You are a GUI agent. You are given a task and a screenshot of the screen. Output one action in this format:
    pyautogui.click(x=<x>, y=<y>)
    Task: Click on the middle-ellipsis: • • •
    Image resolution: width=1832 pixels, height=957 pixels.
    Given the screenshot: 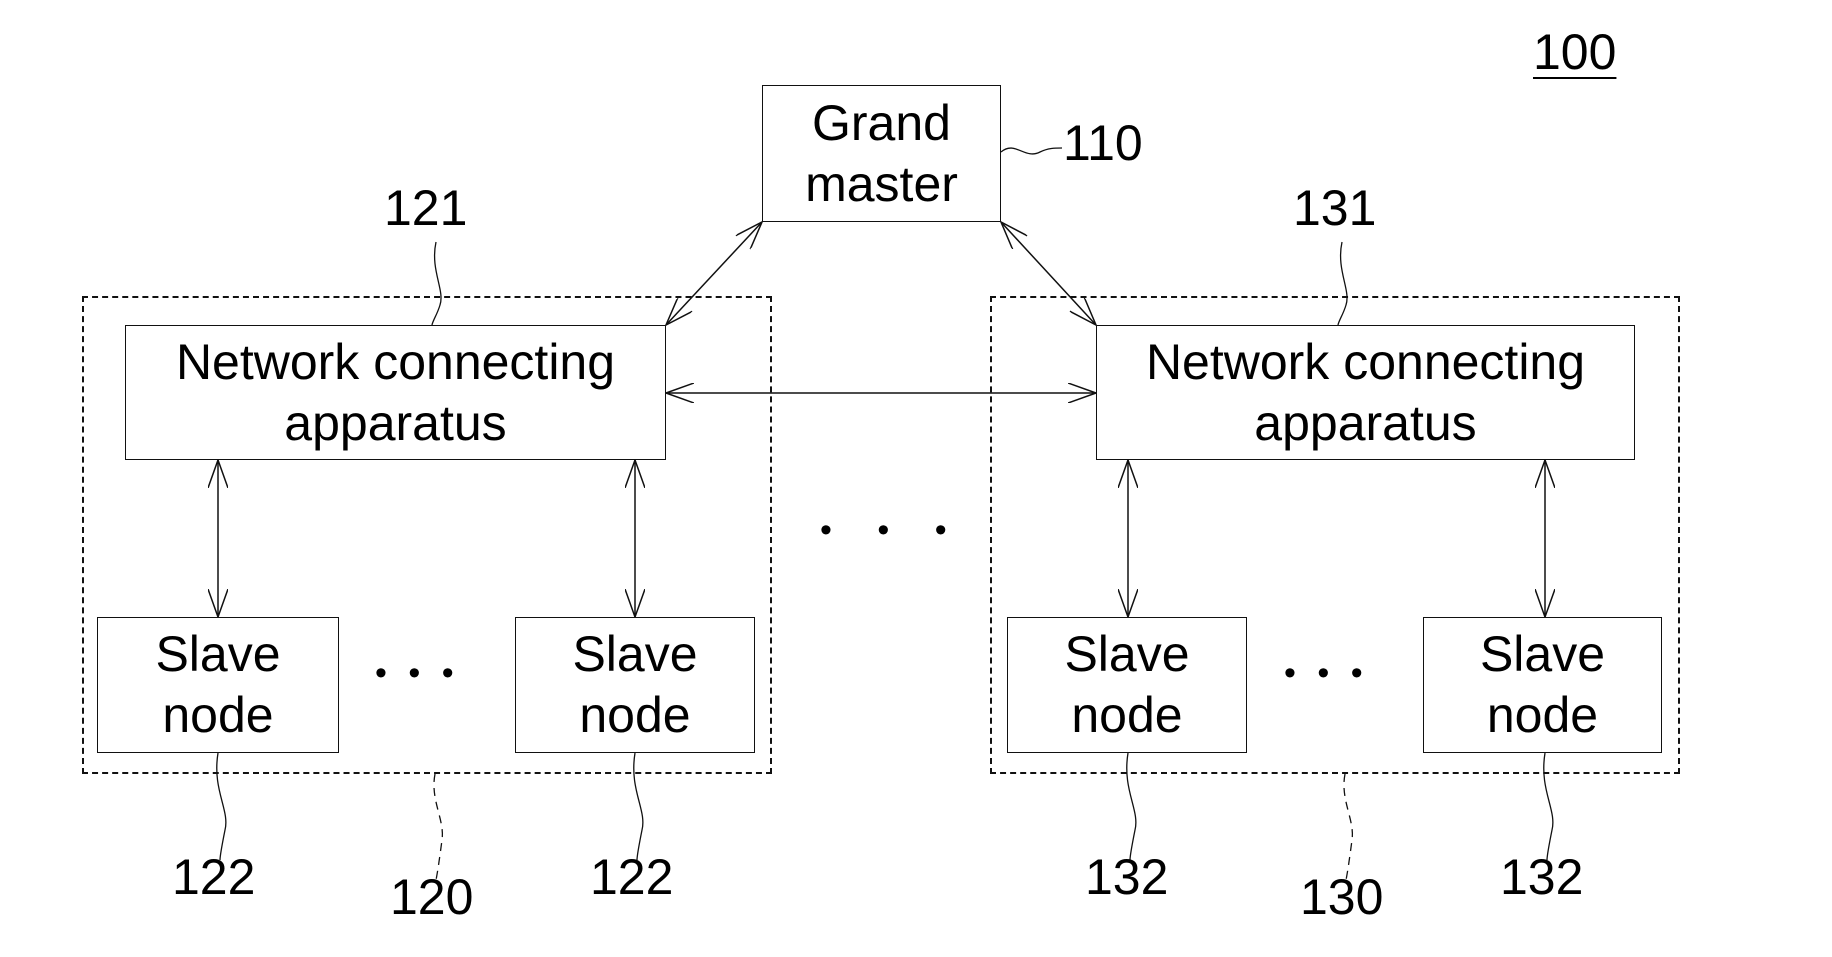 What is the action you would take?
    pyautogui.click(x=892, y=530)
    